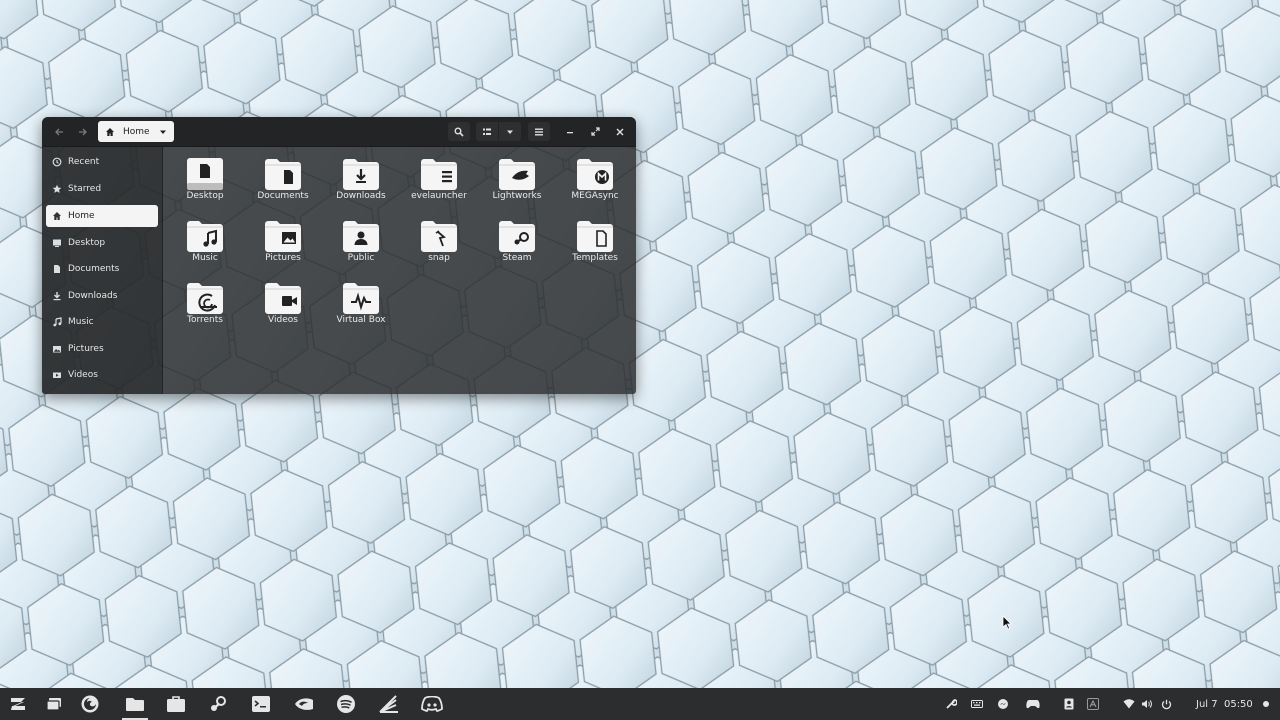  I want to click on lightworks-button, so click(389, 704).